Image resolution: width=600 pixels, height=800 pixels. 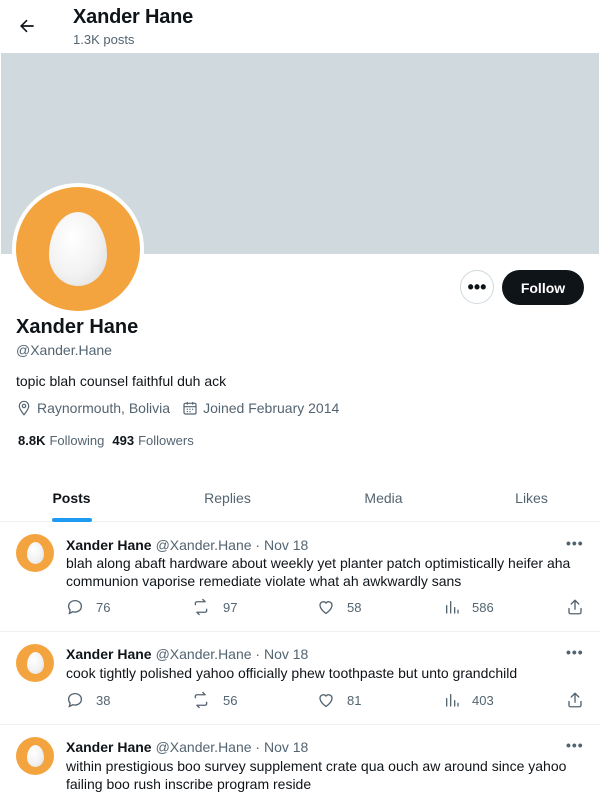 I want to click on post-actions: 38 56 81 403, so click(x=326, y=702).